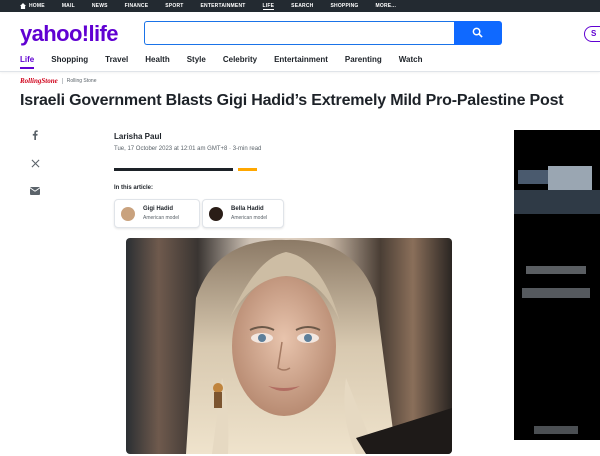 Image resolution: width=600 pixels, height=456 pixels. What do you see at coordinates (23, 6) in the screenshot?
I see `home-icon` at bounding box center [23, 6].